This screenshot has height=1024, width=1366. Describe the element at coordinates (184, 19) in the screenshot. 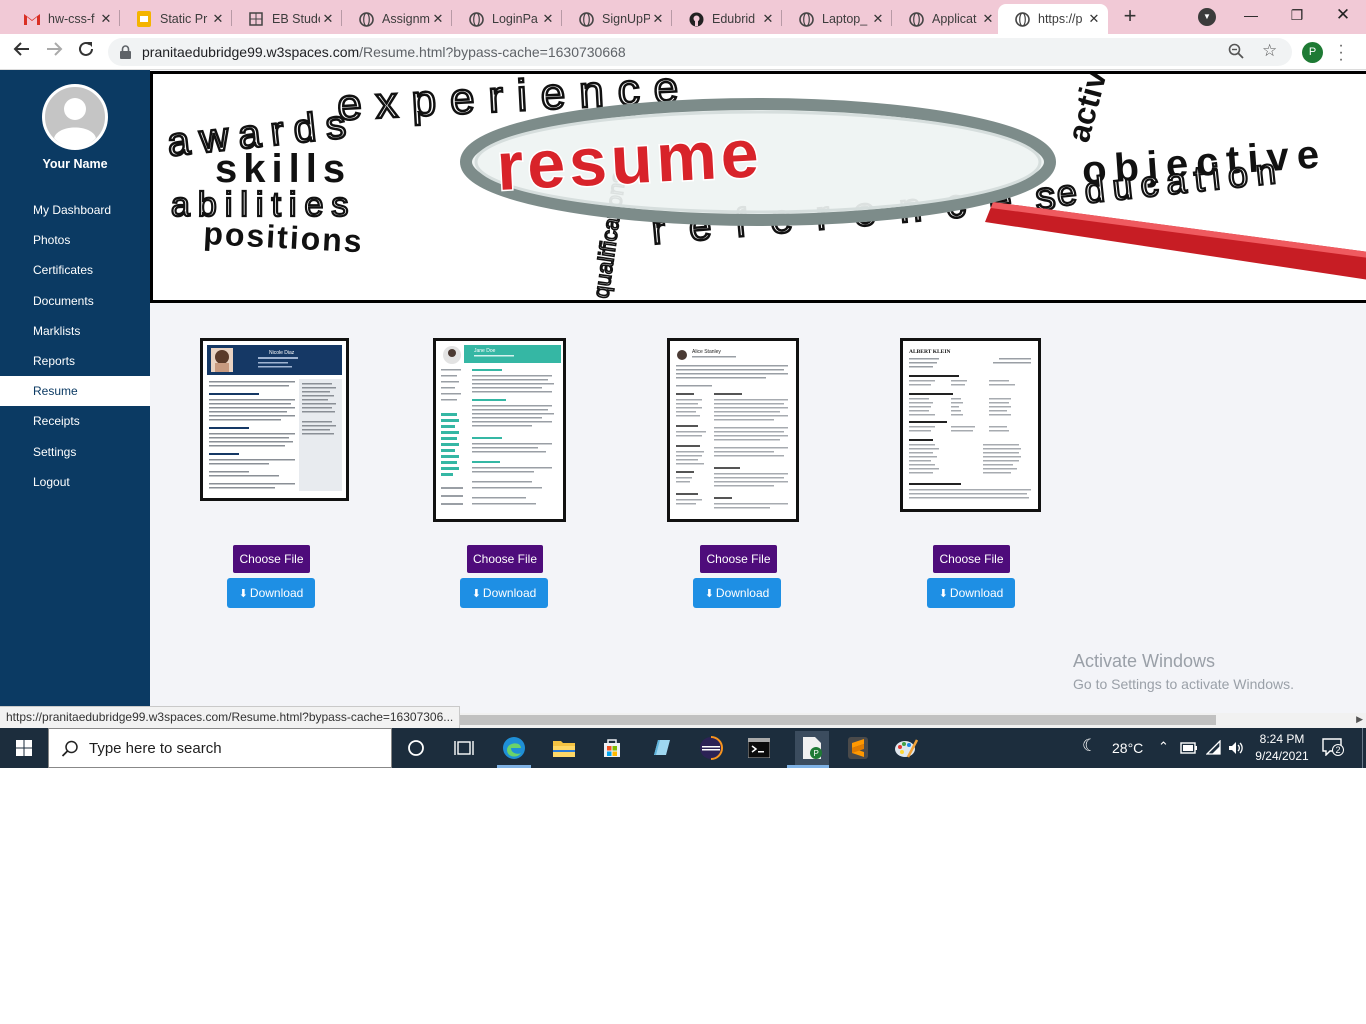

I see `tab-title: Static Pr` at that location.